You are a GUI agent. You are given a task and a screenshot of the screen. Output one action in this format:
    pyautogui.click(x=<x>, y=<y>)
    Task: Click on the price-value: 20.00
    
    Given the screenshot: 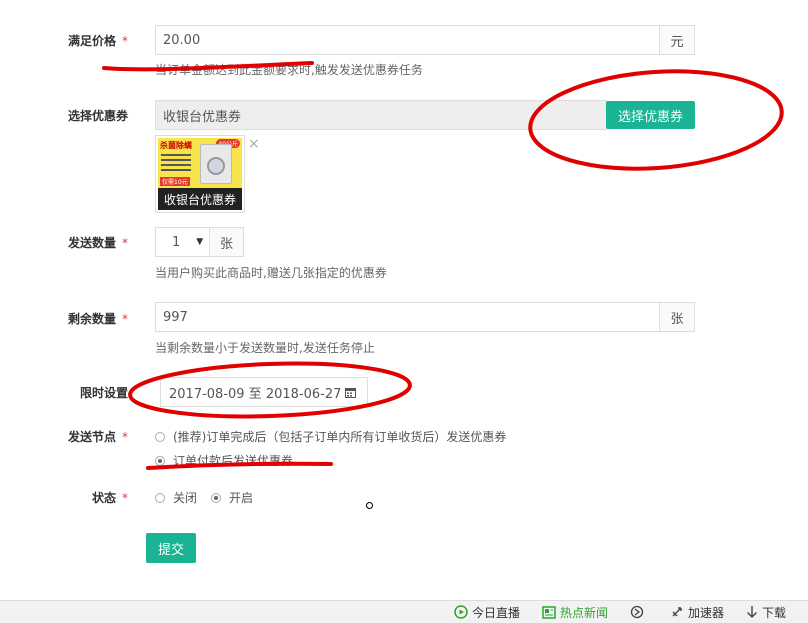 What is the action you would take?
    pyautogui.click(x=182, y=40)
    